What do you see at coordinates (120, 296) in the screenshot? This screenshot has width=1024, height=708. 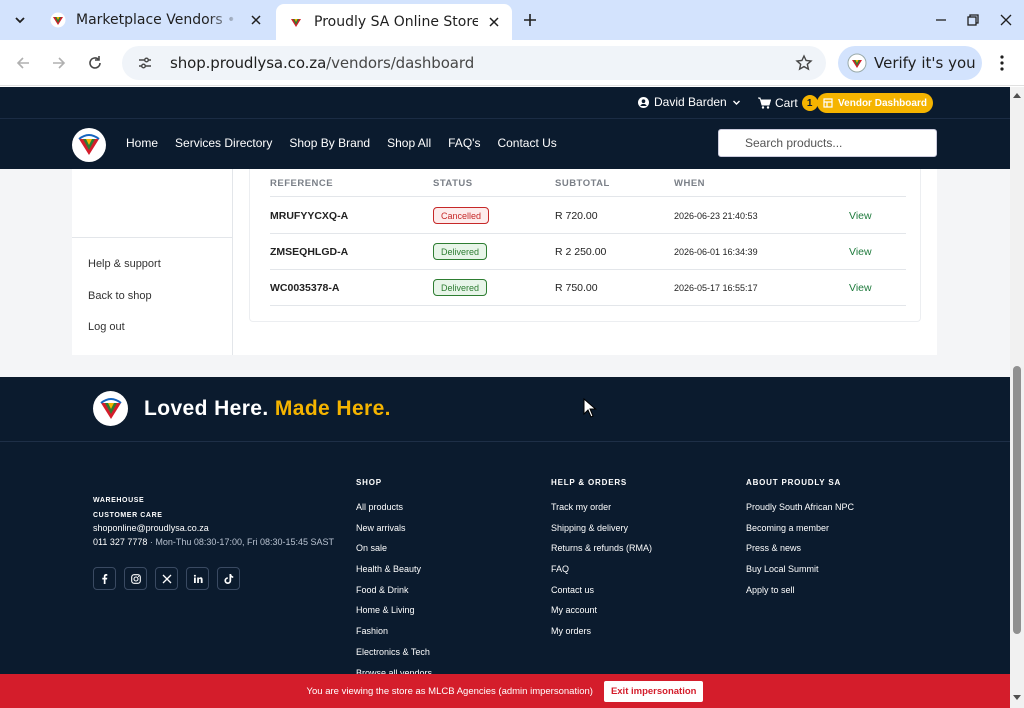 I see `sidebar-back-to-shop: Back to shop` at bounding box center [120, 296].